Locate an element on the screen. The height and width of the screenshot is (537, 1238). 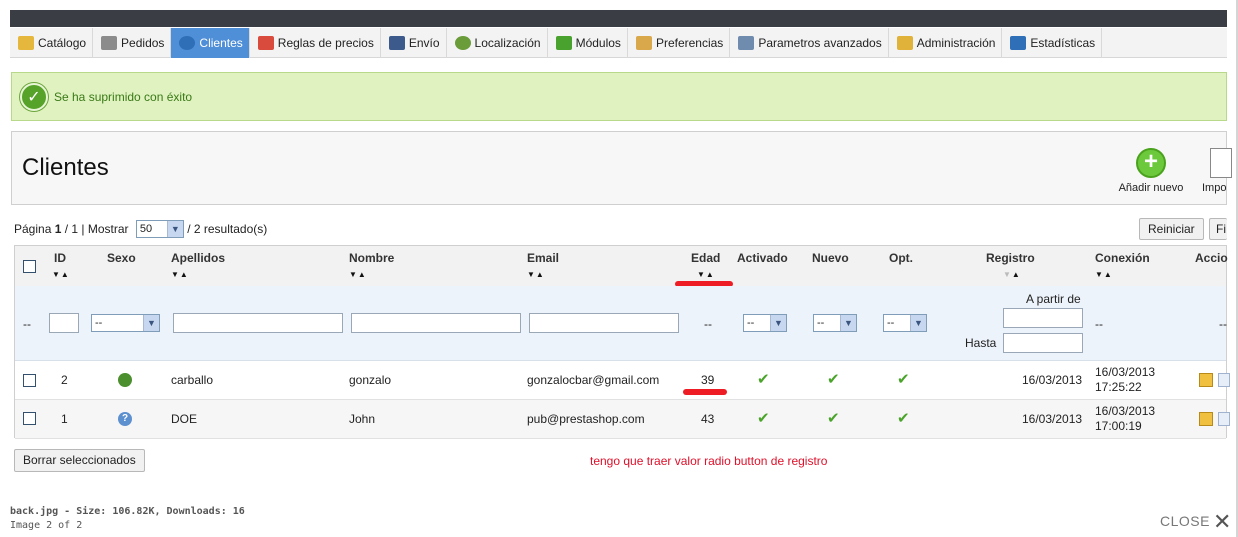
price-rules-icon is located at coordinates (265, 43).